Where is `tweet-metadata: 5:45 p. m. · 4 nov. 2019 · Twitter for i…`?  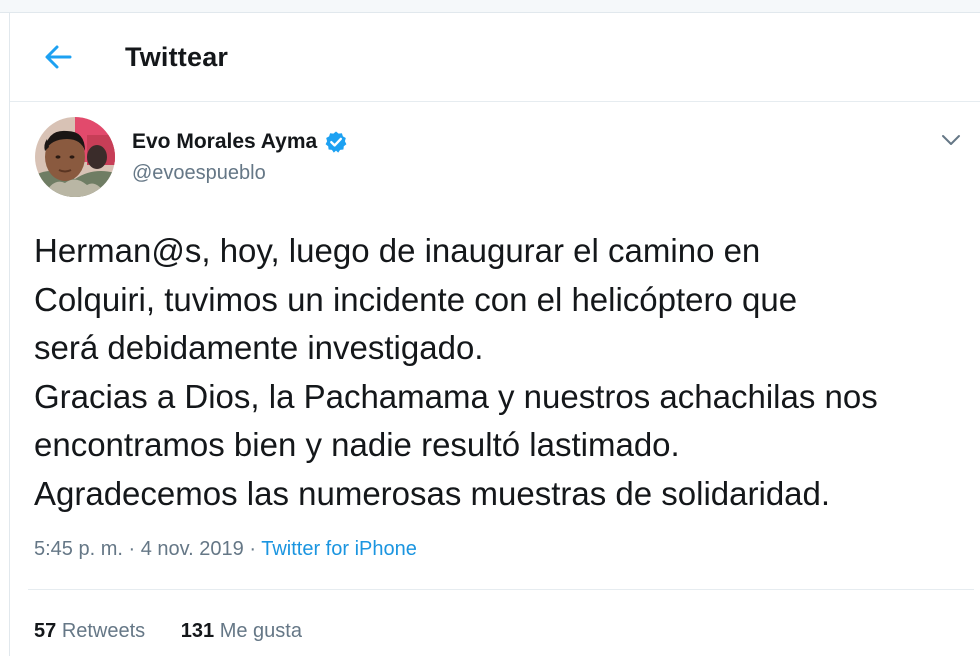 tweet-metadata: 5:45 p. m. · 4 nov. 2019 · Twitter for i… is located at coordinates (225, 549).